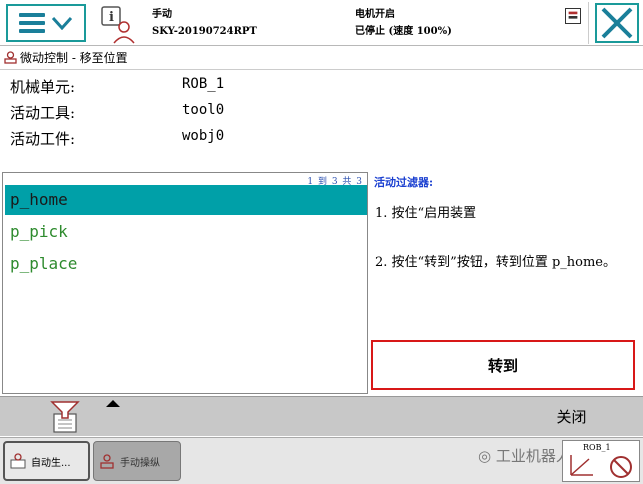 Image resolution: width=643 pixels, height=484 pixels. I want to click on info-value: ROB_1, so click(203, 84).